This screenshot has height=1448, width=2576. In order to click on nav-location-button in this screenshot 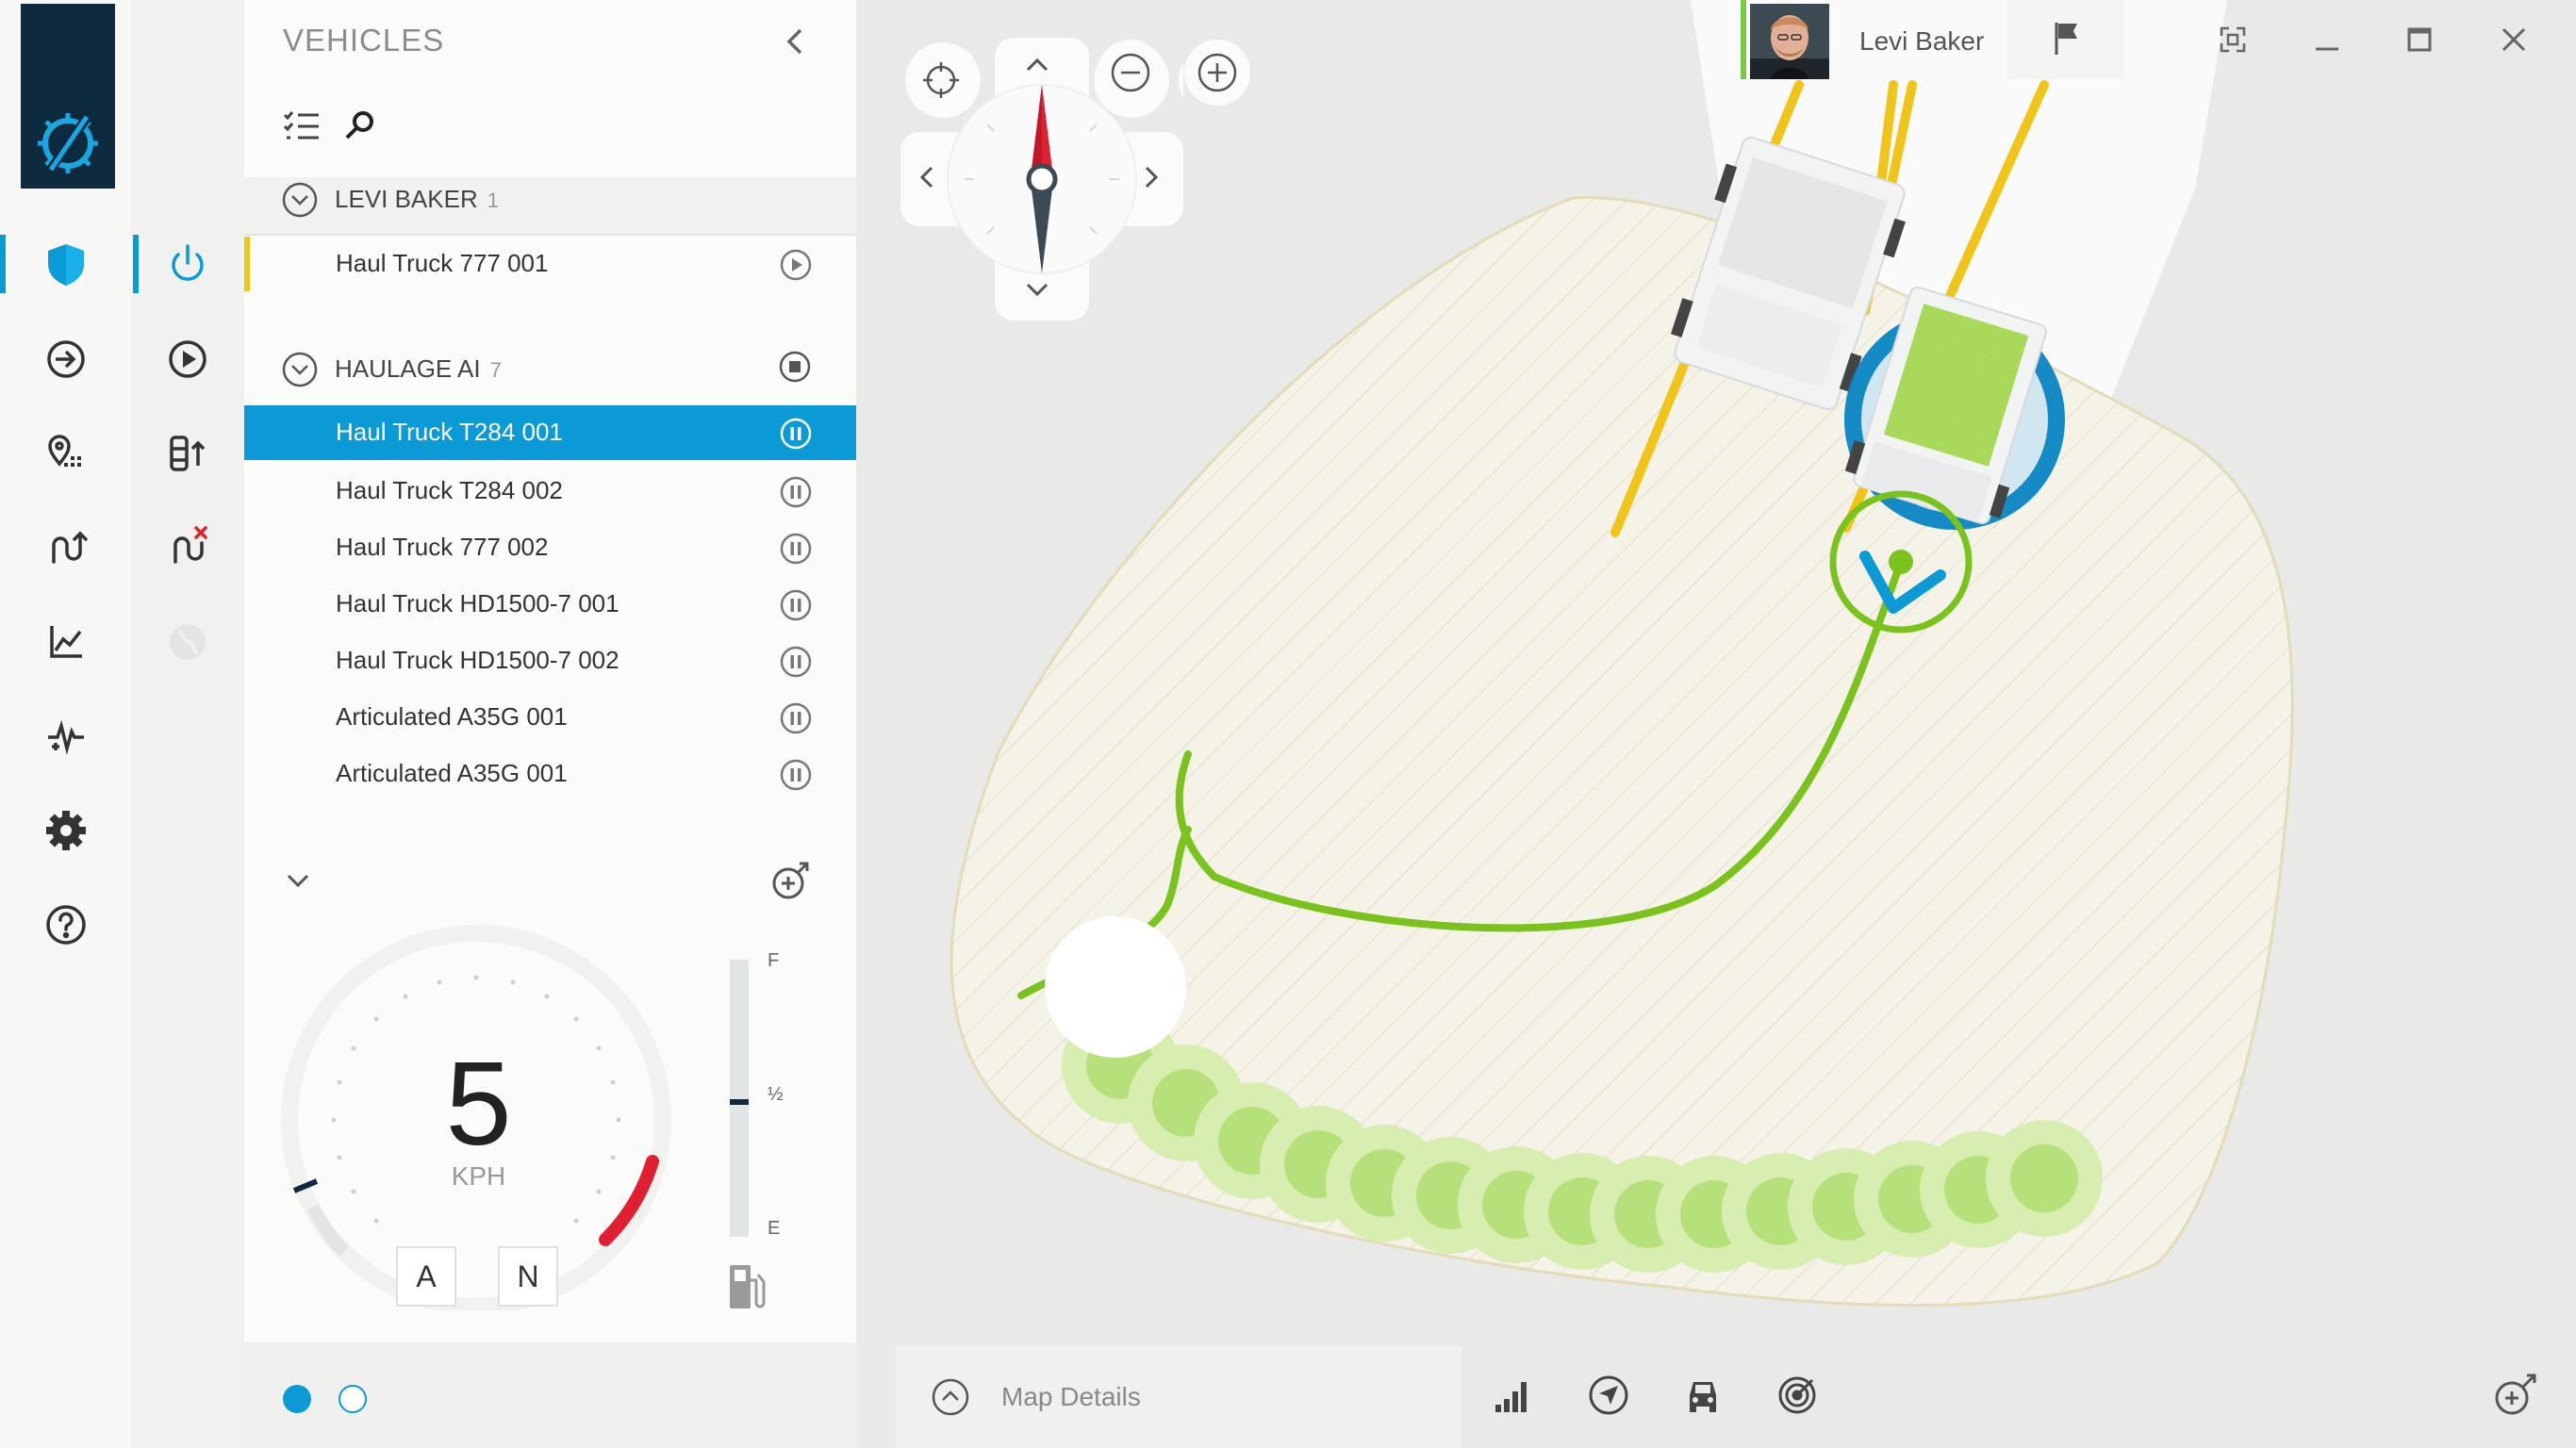, I will do `click(66, 453)`.